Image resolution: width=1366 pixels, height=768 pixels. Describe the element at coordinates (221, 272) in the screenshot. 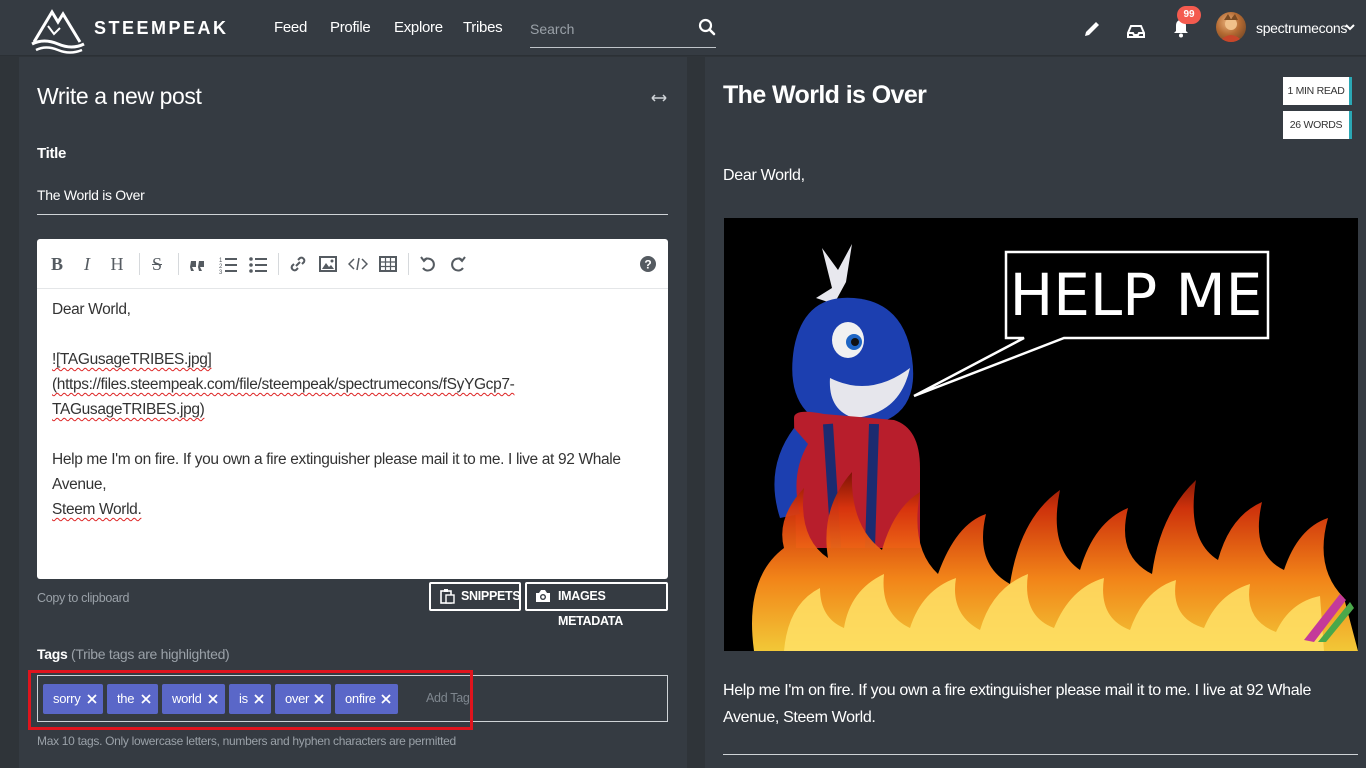

I see `svg-text: 3` at that location.